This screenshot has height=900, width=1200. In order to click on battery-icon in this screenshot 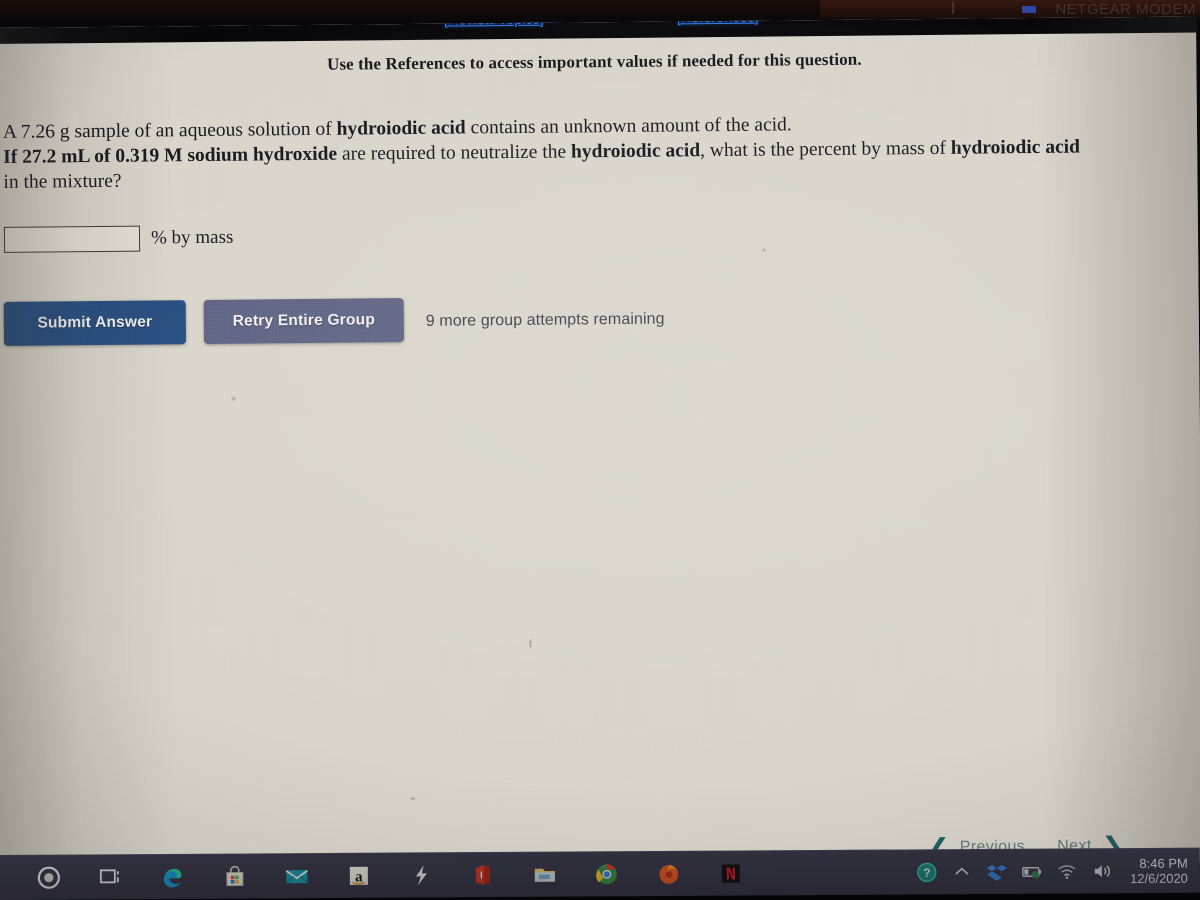, I will do `click(1032, 871)`.